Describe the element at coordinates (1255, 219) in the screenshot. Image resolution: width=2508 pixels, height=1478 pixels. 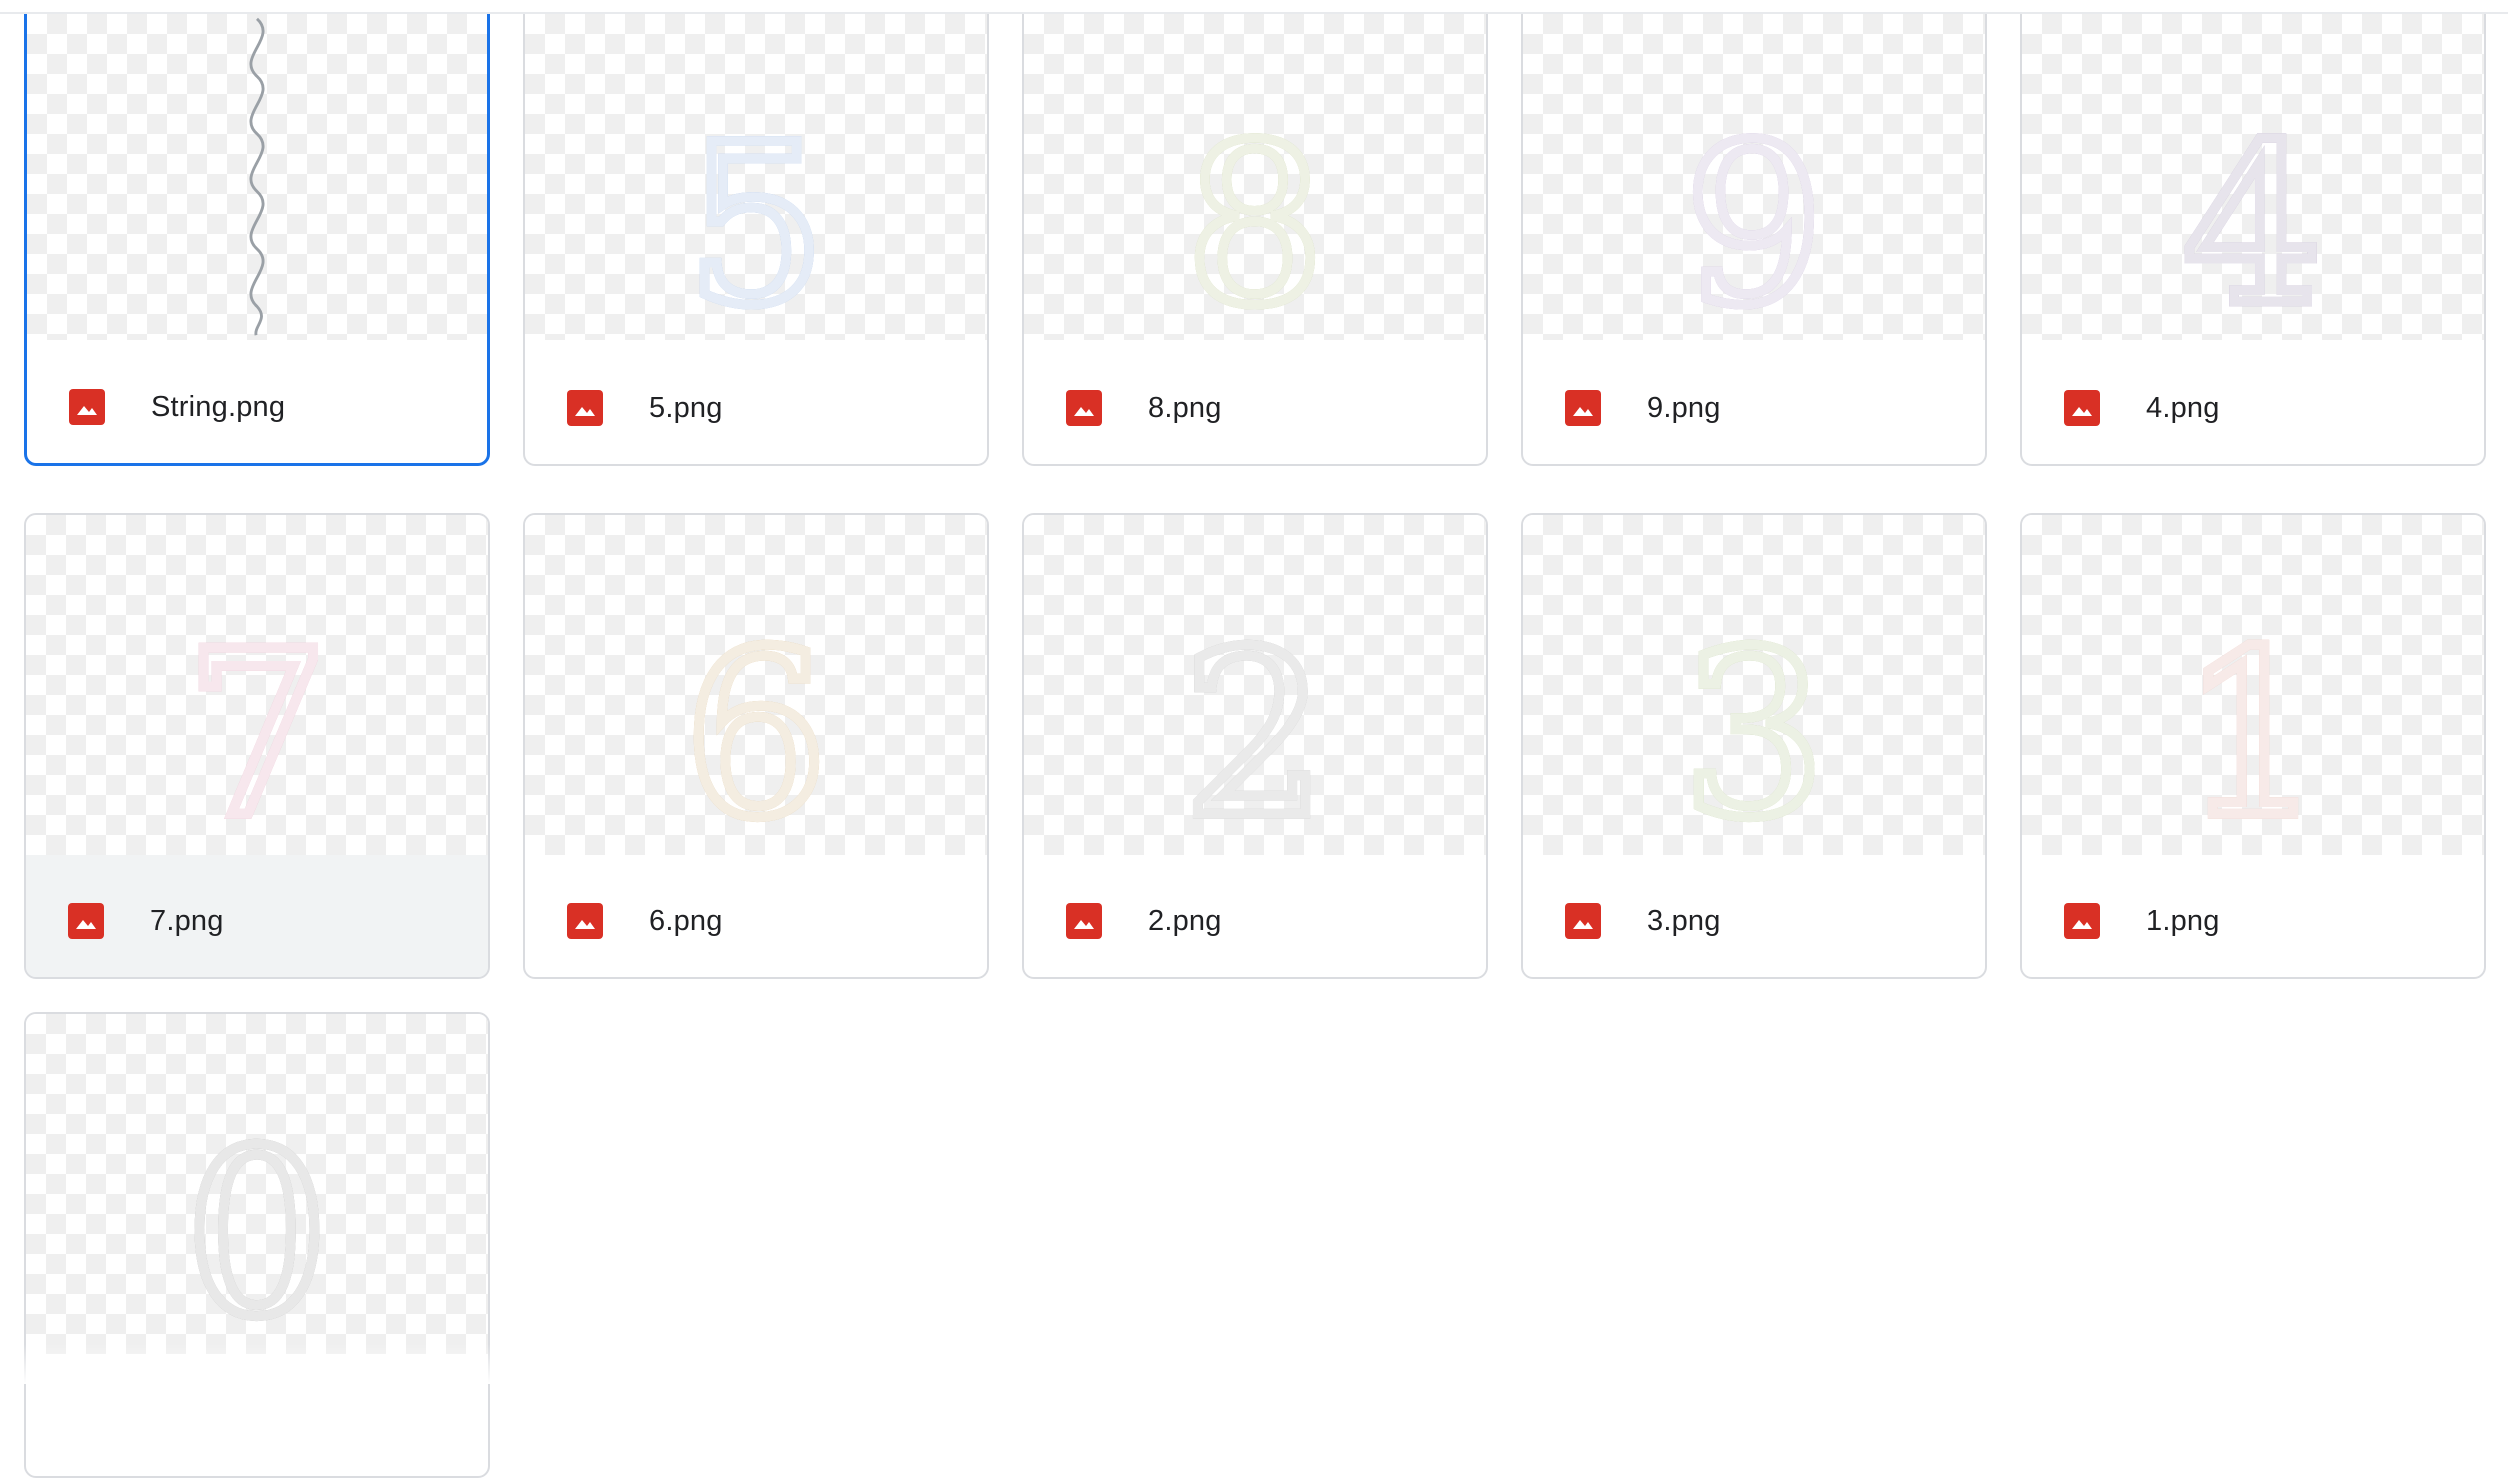
I see `balloon-digit-highlight: 8` at that location.